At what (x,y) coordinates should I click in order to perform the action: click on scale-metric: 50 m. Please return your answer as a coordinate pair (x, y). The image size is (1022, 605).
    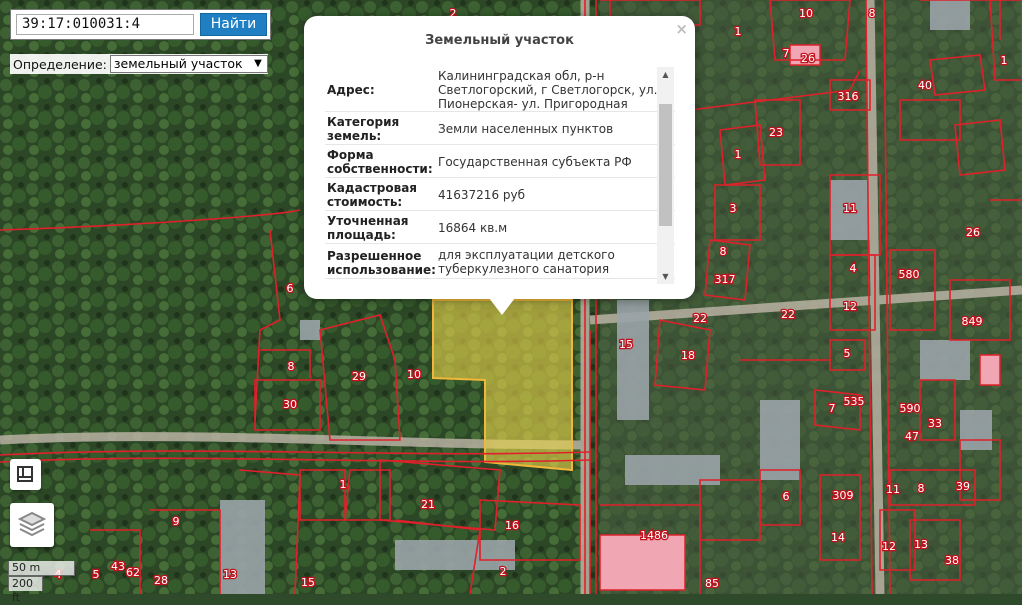
    Looking at the image, I should click on (41, 568).